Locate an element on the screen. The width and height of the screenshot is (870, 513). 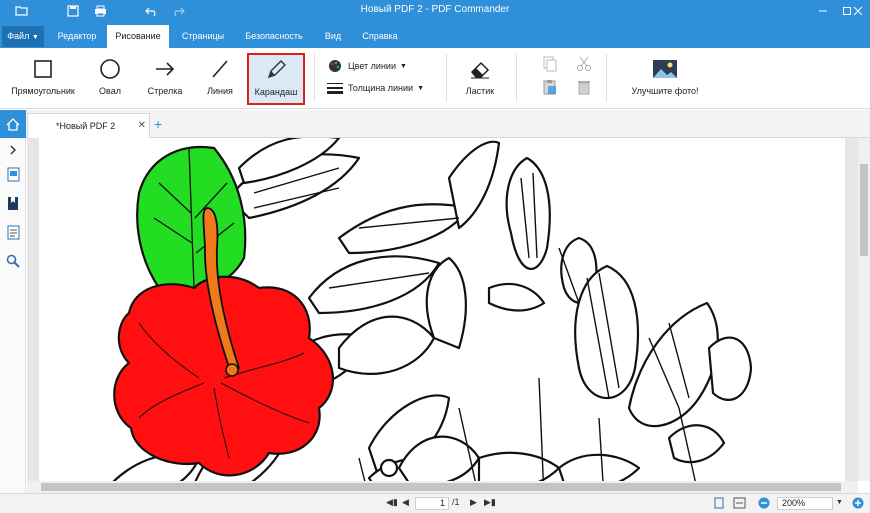
line-color-label: Цвет линии is located at coordinates (372, 66).